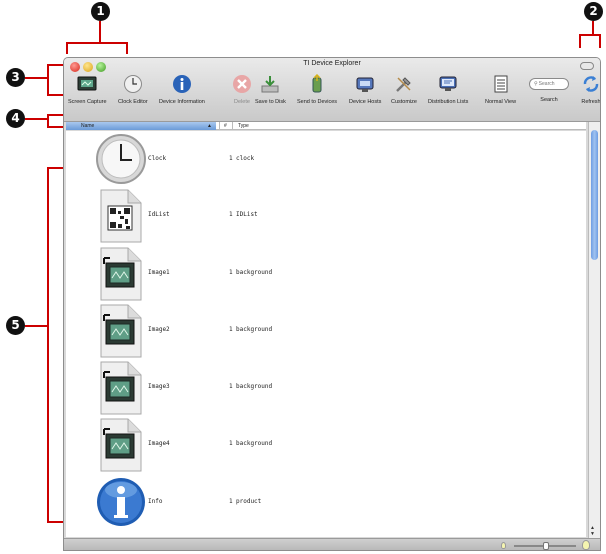 This screenshot has height=554, width=606. Describe the element at coordinates (501, 84) in the screenshot. I see `normal-view-icon` at that location.